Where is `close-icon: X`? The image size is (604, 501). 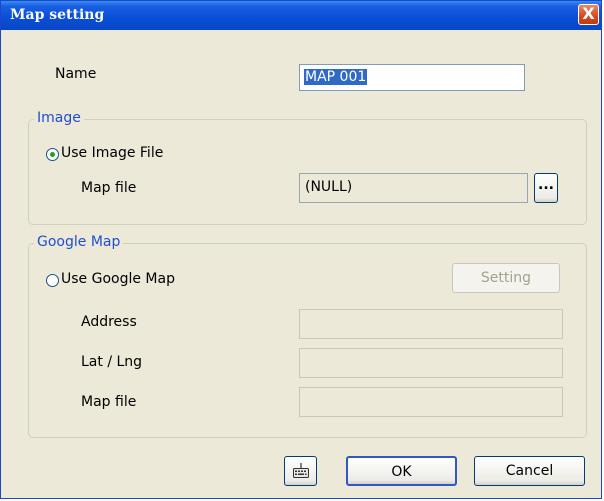 close-icon: X is located at coordinates (588, 13).